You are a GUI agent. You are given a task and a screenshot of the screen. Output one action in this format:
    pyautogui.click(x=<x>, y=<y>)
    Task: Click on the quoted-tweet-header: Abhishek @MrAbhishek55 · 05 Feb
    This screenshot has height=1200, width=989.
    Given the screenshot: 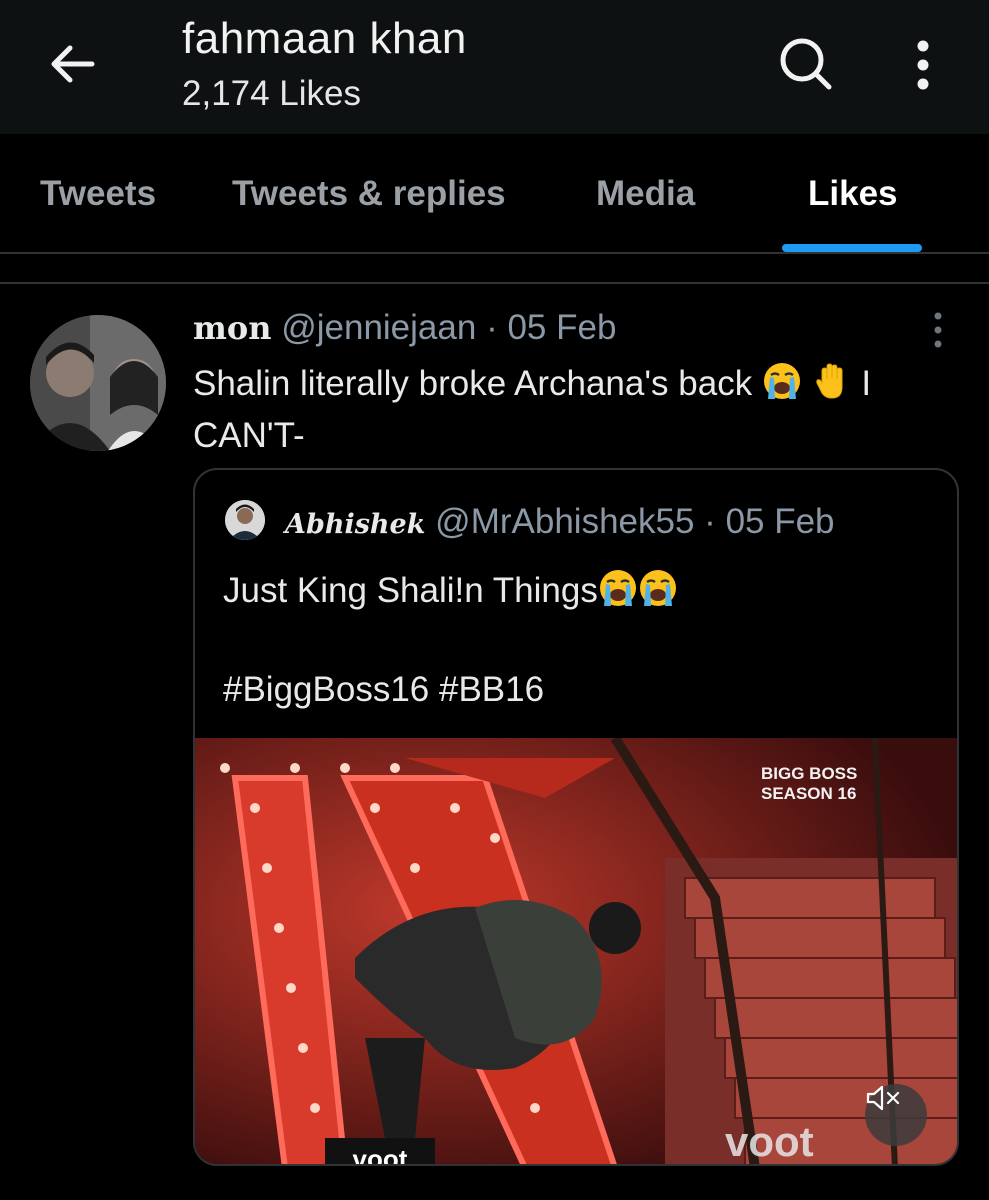 What is the action you would take?
    pyautogui.click(x=560, y=522)
    